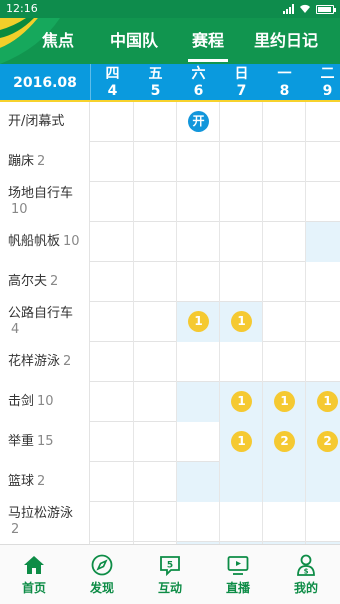 This screenshot has height=604, width=340. I want to click on schedule-row: 花样游泳 2, so click(170, 362).